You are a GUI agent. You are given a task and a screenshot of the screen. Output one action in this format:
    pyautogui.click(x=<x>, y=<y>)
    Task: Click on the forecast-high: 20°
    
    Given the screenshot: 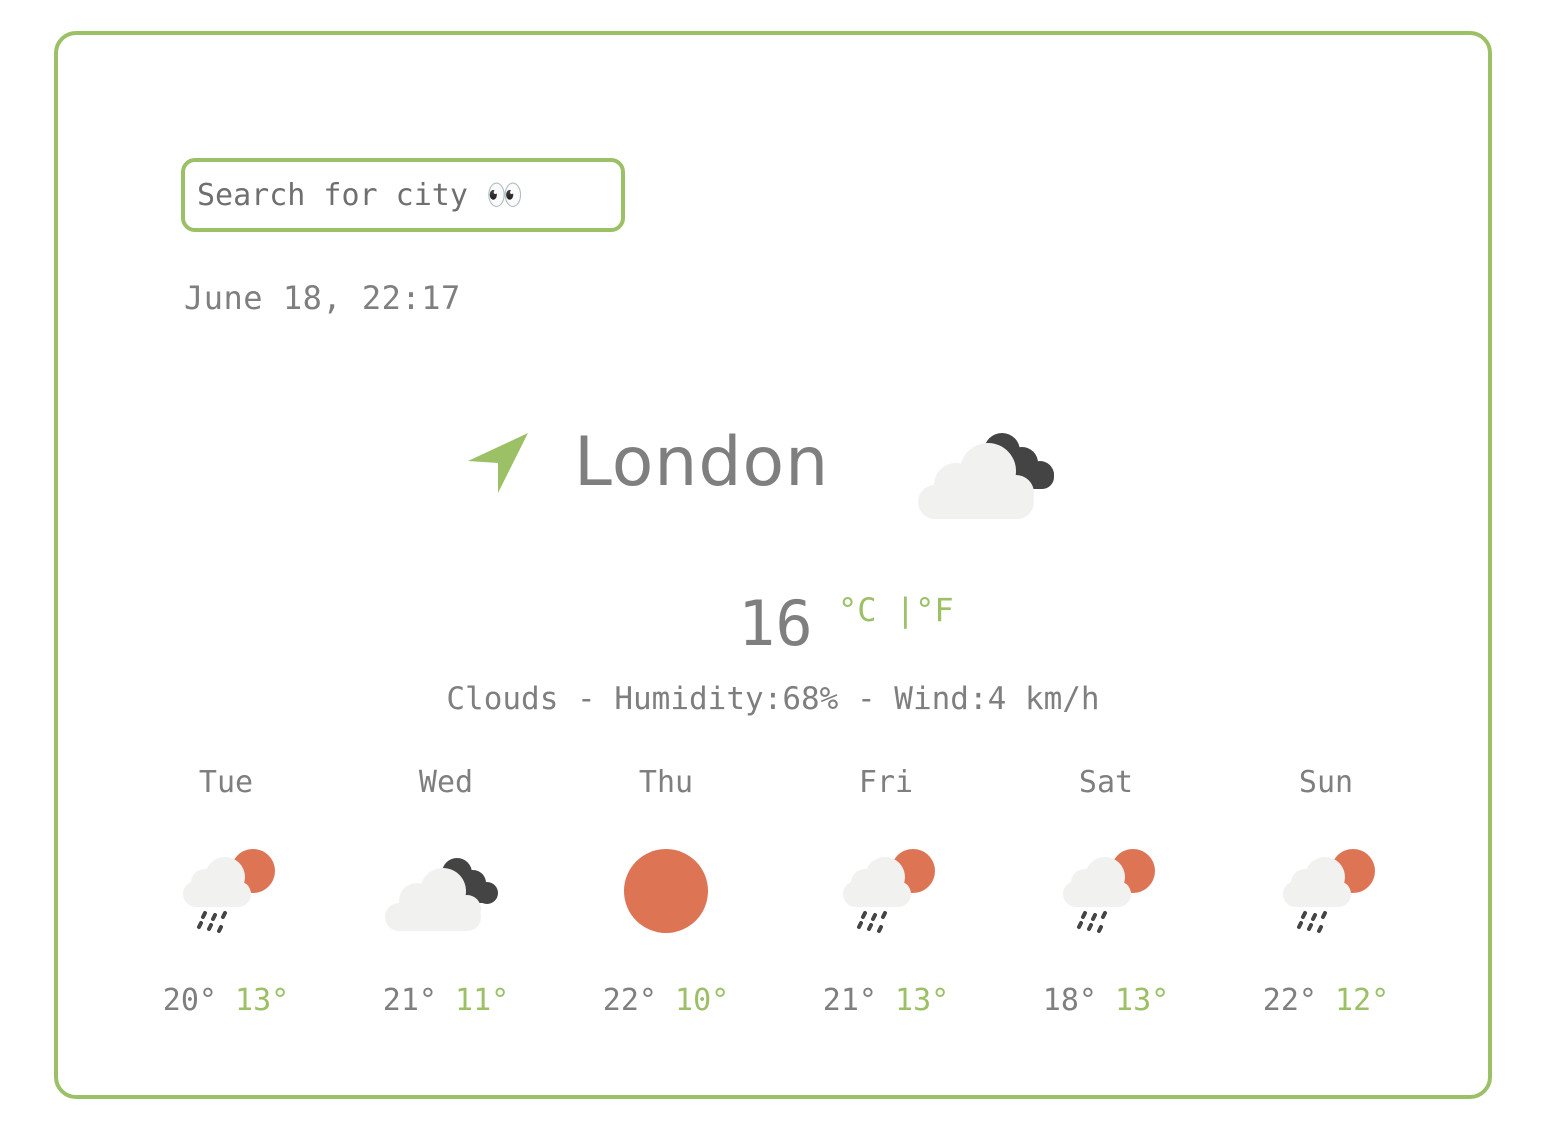 What is the action you would take?
    pyautogui.click(x=189, y=1000)
    